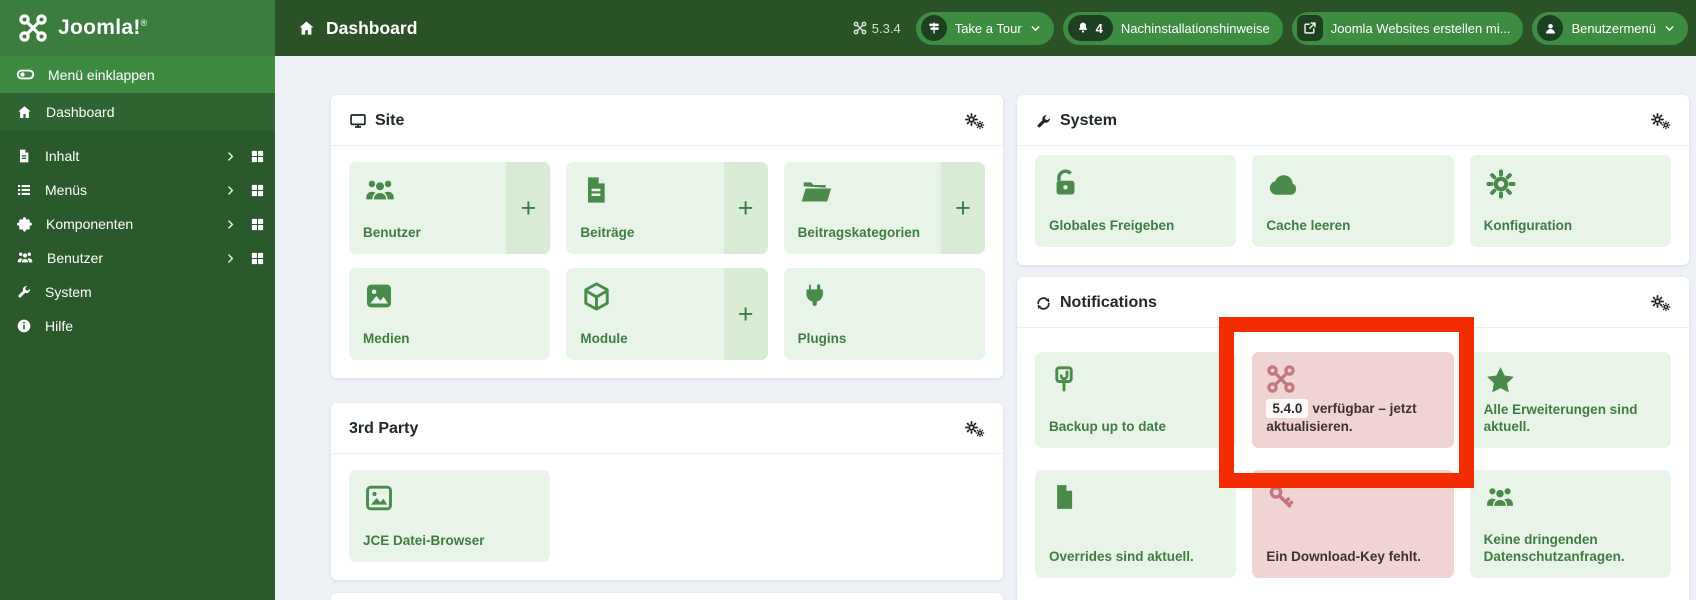 This screenshot has width=1696, height=600. Describe the element at coordinates (372, 27) in the screenshot. I see `page-title: Dashboard` at that location.